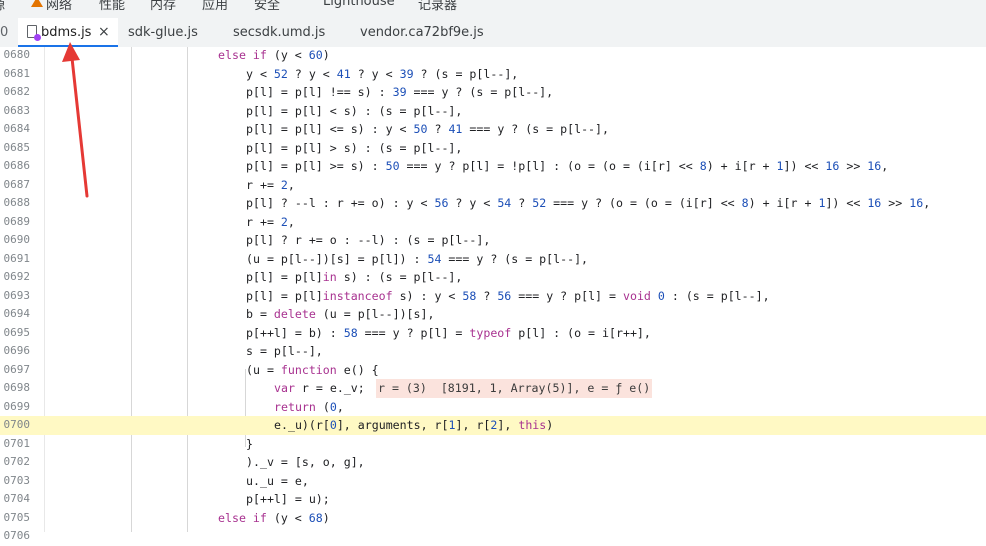 The height and width of the screenshot is (546, 986). Describe the element at coordinates (71, 52) in the screenshot. I see `arrow-head` at that location.